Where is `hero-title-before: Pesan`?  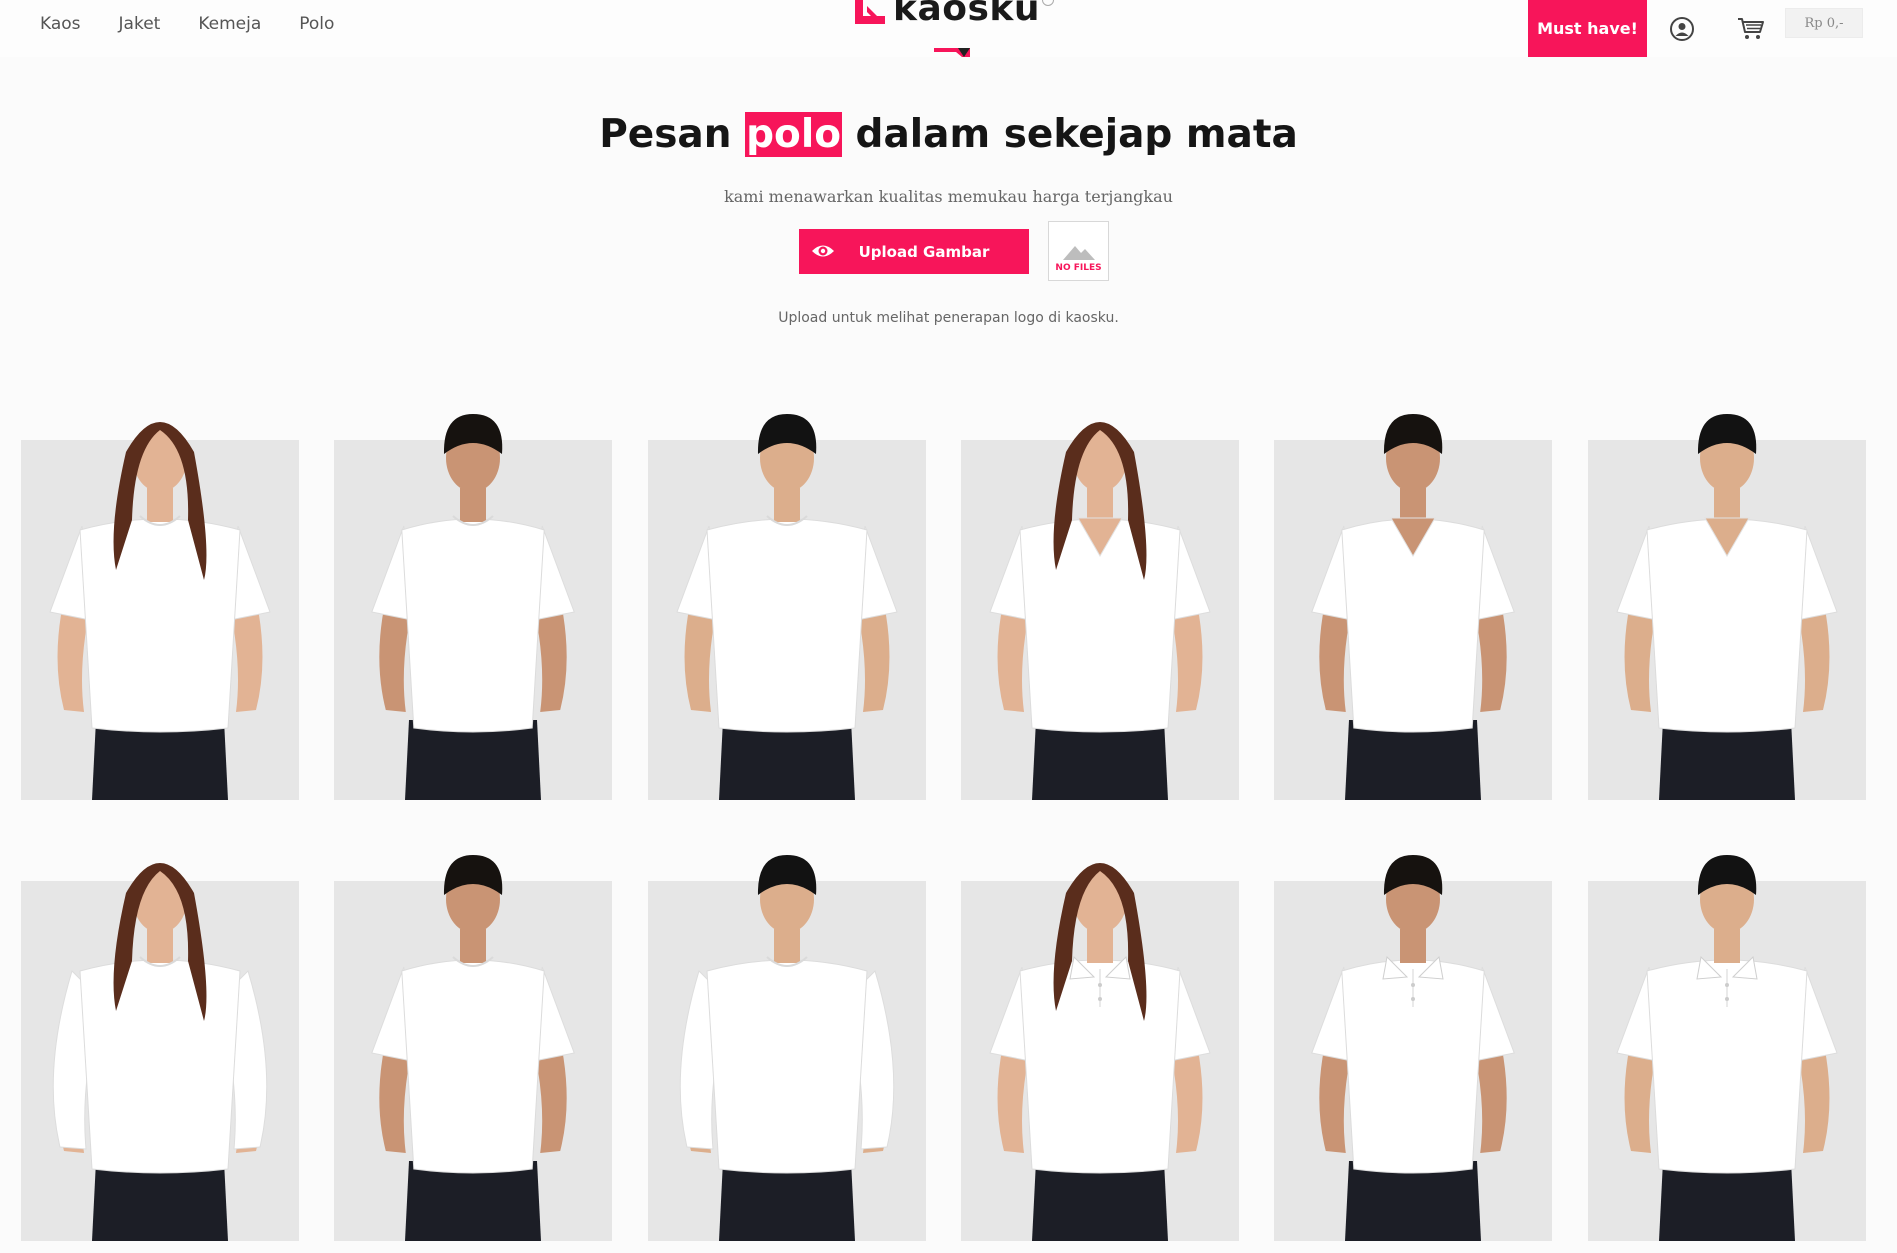 hero-title-before: Pesan is located at coordinates (672, 134).